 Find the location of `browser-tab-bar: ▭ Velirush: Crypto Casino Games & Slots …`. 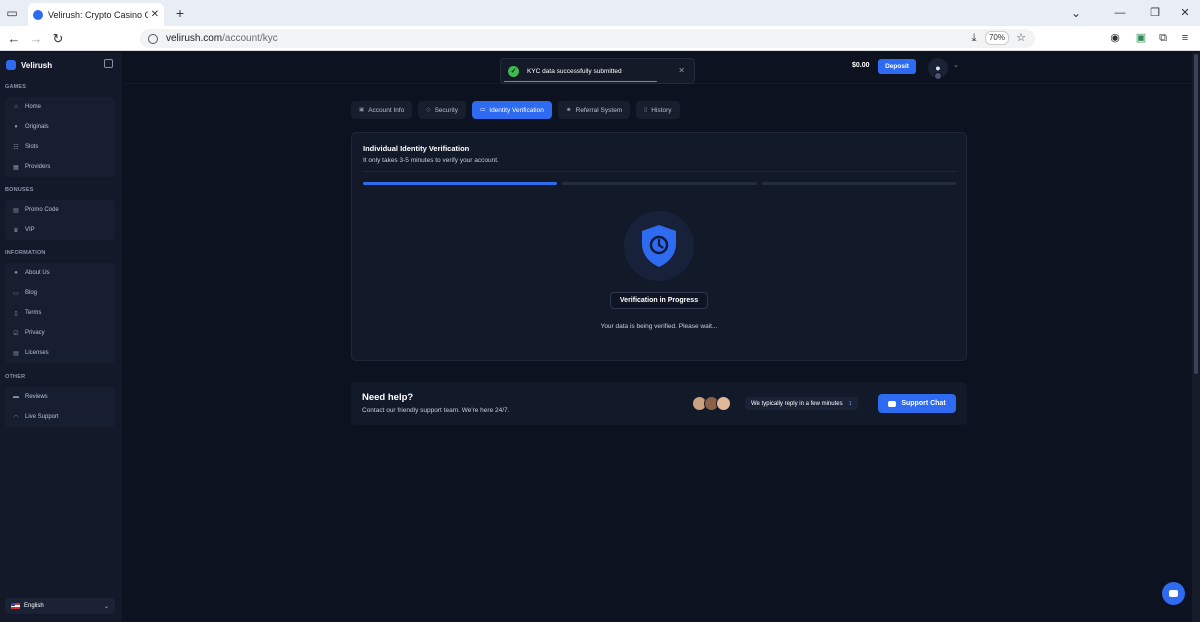

browser-tab-bar: ▭ Velirush: Crypto Casino Games & Slots … is located at coordinates (600, 13).